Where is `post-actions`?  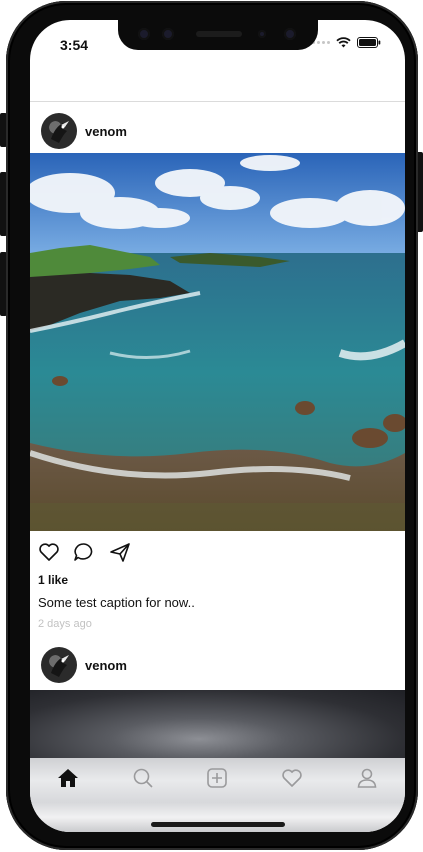 post-actions is located at coordinates (217, 553).